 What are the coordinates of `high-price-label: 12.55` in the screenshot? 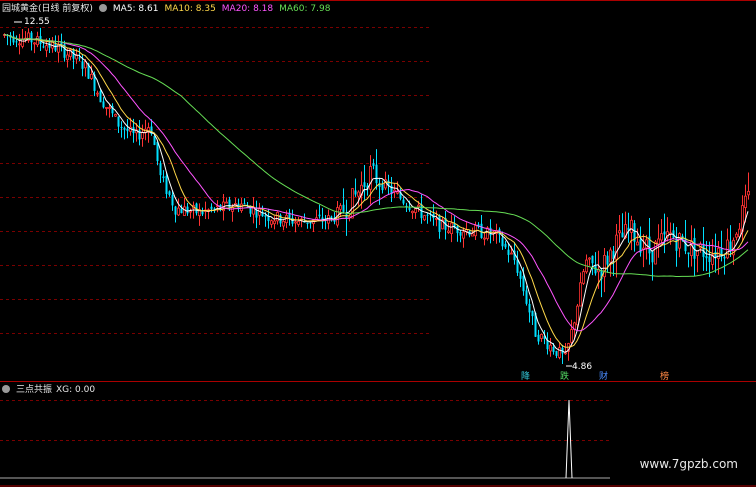 It's located at (37, 22).